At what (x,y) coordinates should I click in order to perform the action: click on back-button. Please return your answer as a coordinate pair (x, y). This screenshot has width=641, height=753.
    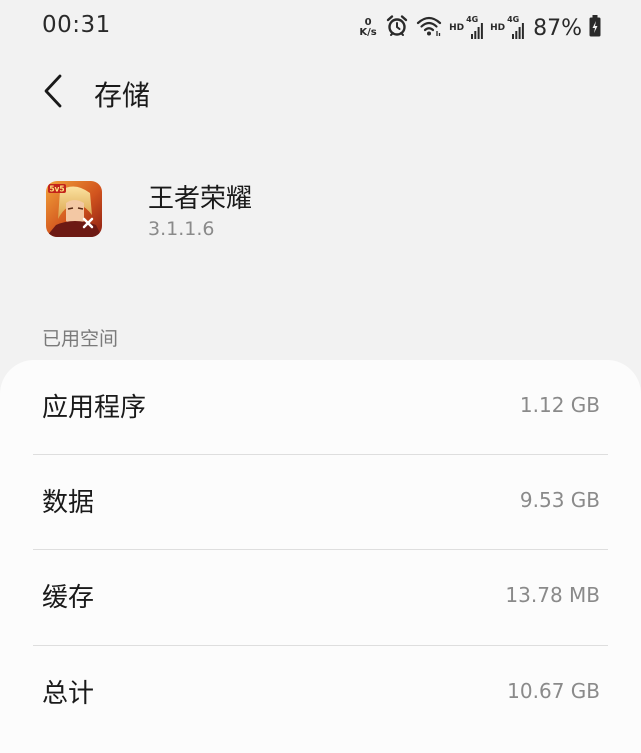
    Looking at the image, I should click on (53, 93).